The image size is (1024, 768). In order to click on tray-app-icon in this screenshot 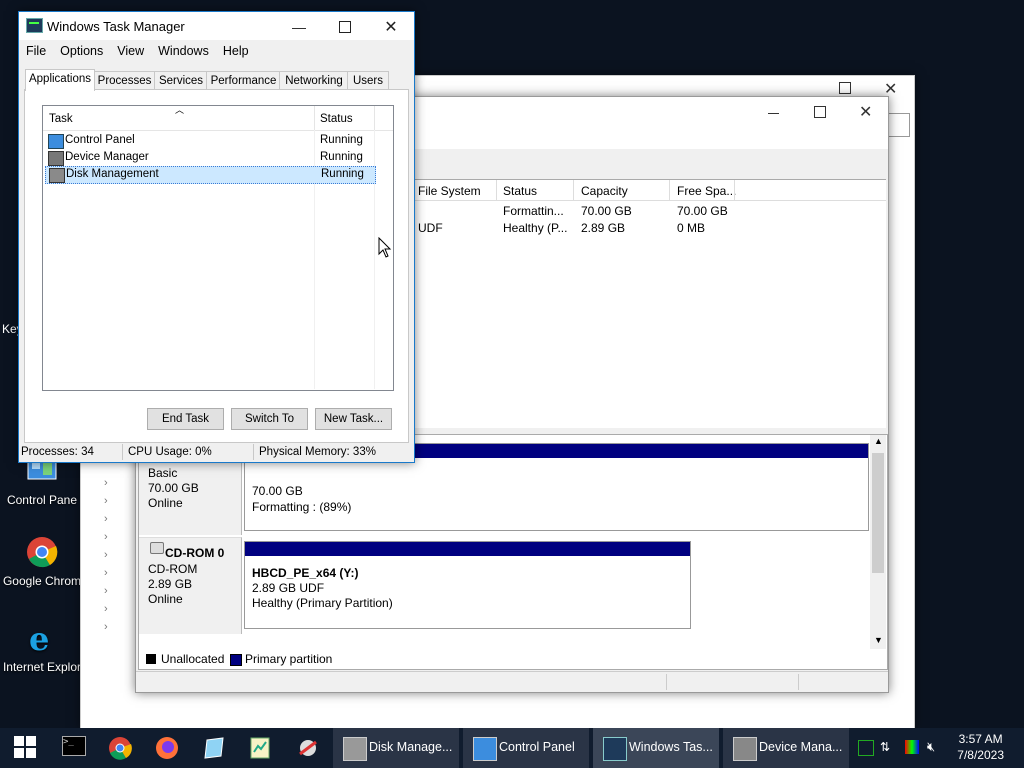, I will do `click(866, 748)`.